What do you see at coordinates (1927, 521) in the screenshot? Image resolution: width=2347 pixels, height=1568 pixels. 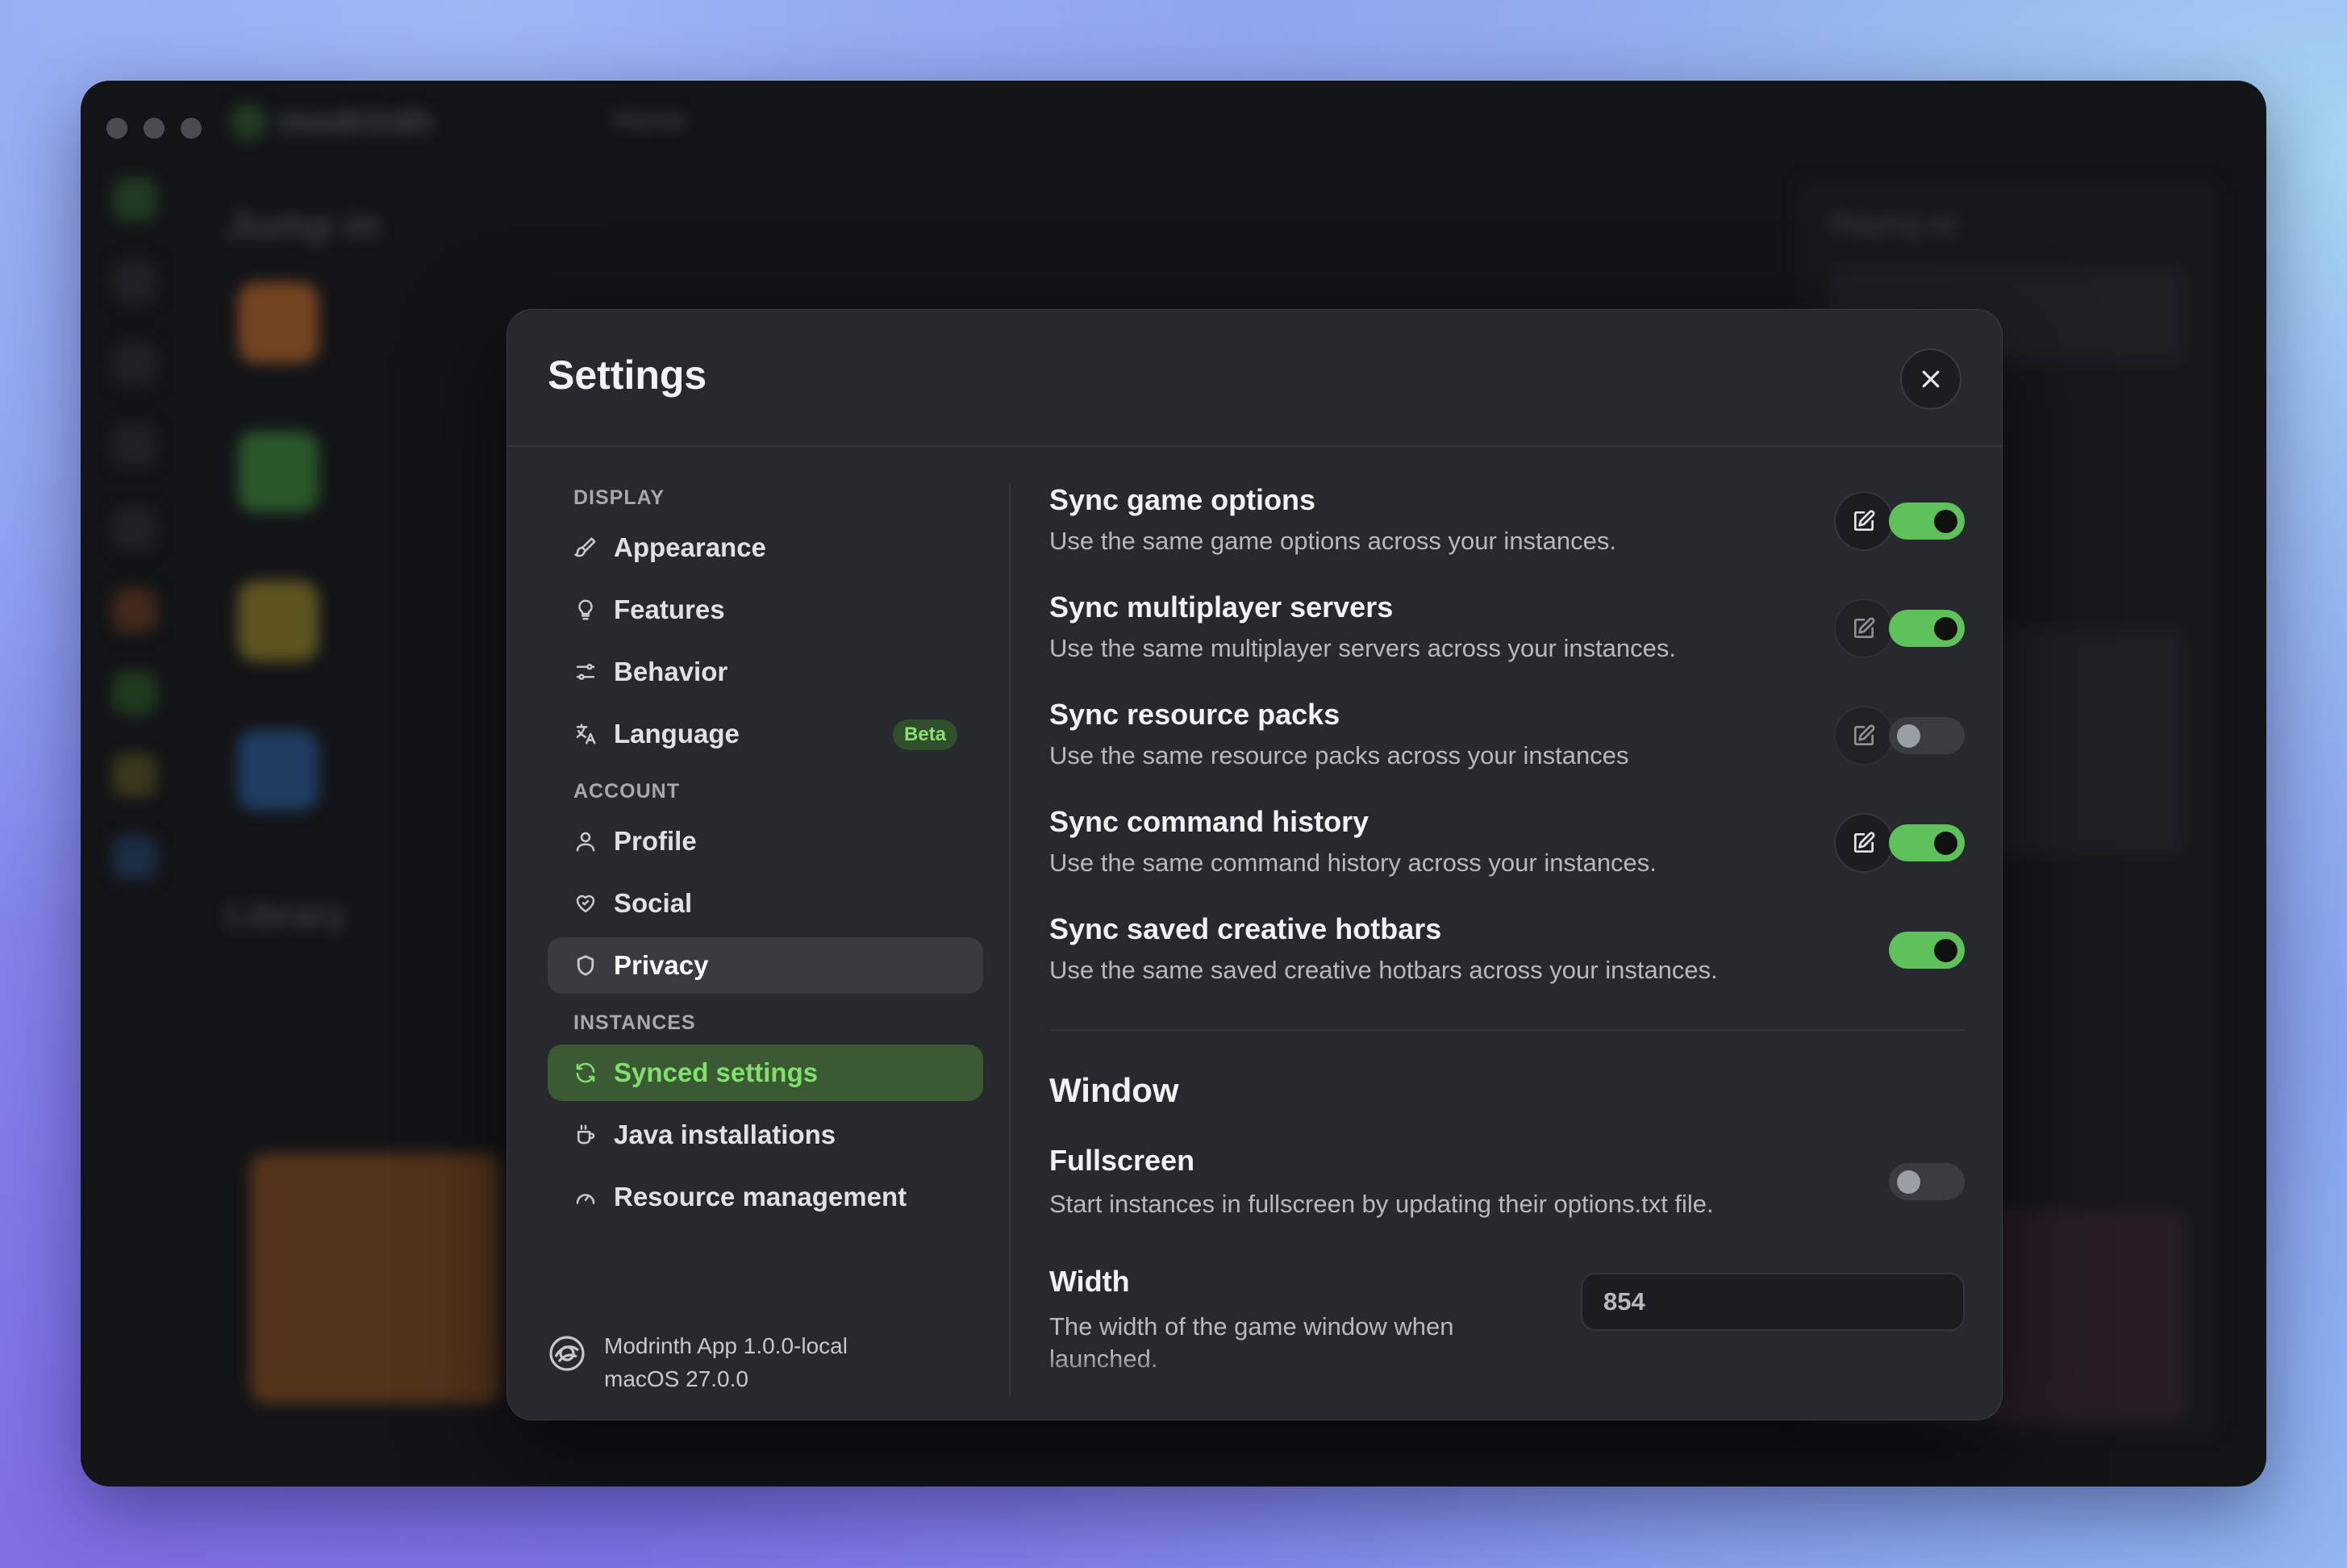 I see `toggle-sync-game-options` at bounding box center [1927, 521].